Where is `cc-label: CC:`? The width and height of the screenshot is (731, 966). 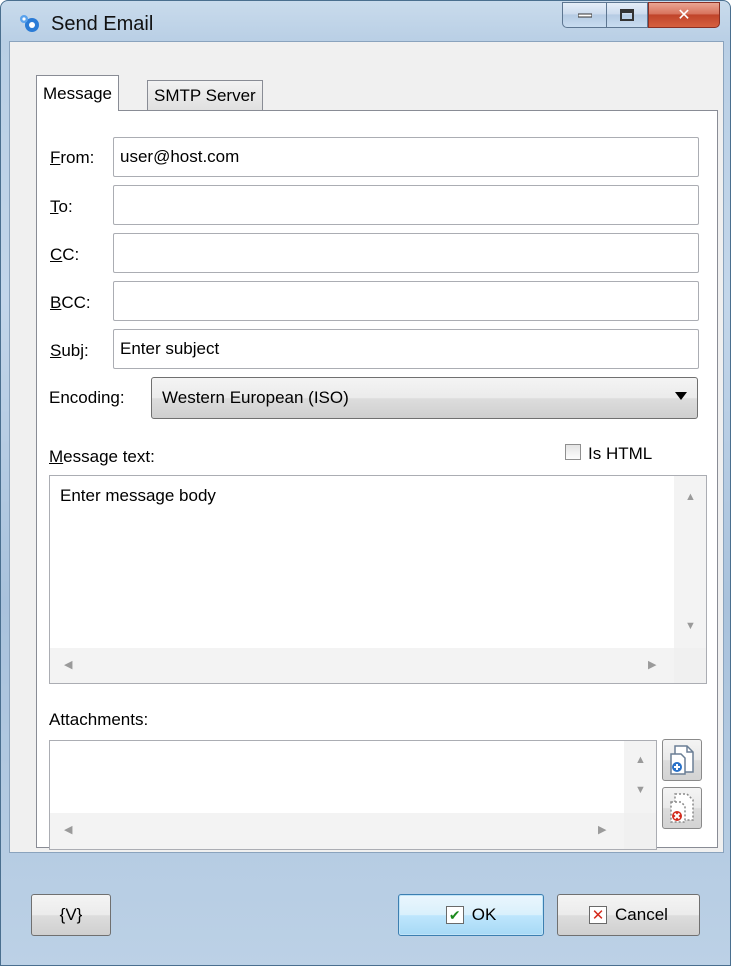
cc-label: CC: is located at coordinates (65, 254).